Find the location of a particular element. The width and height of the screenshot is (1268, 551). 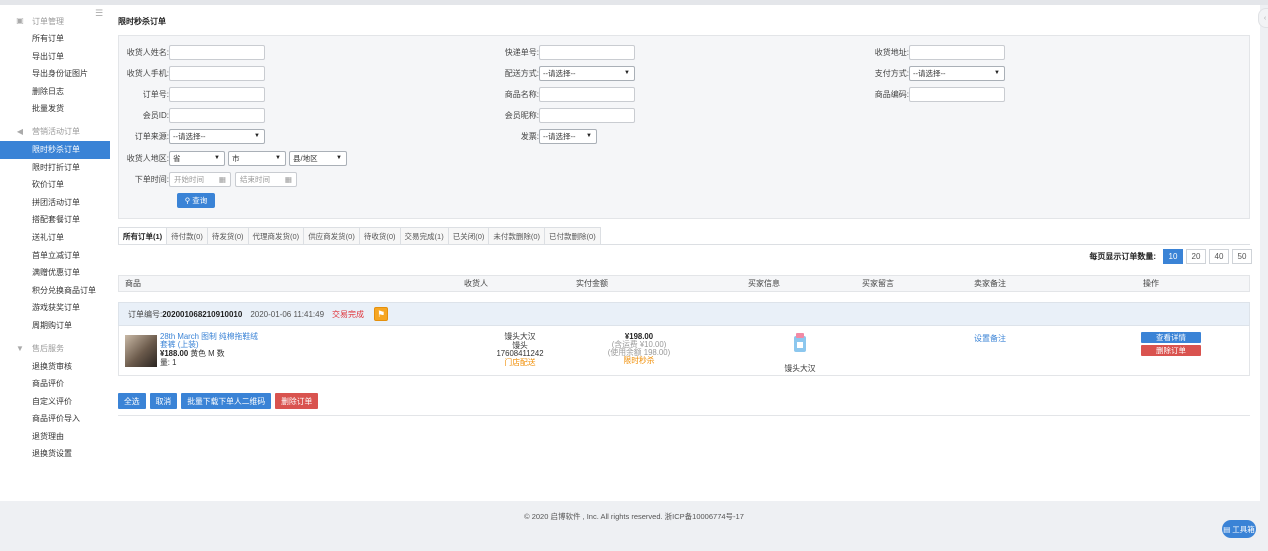

table-header: 商品 收货人 实付金额 买家信息 买家留言 卖家备注 操作 is located at coordinates (684, 283).